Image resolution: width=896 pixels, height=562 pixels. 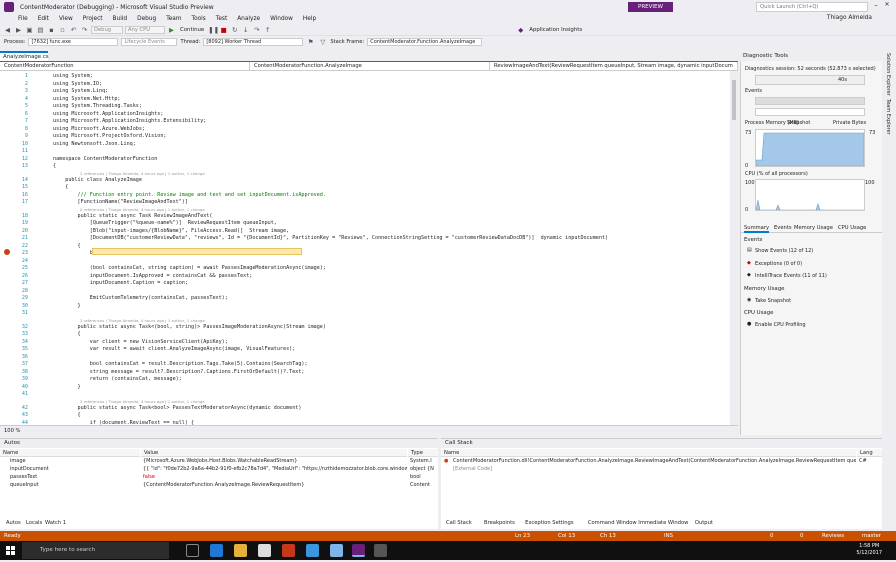 I want to click on intellitrace-link: IntelliTrace Events (11 of 11), so click(x=791, y=276).